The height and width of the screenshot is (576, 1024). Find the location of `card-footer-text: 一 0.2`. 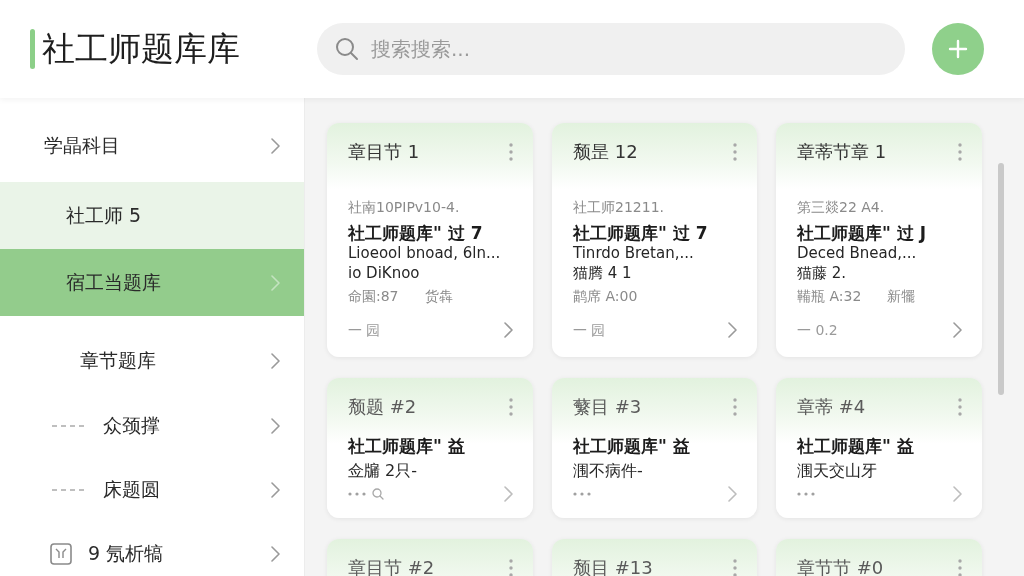

card-footer-text: 一 0.2 is located at coordinates (817, 330).